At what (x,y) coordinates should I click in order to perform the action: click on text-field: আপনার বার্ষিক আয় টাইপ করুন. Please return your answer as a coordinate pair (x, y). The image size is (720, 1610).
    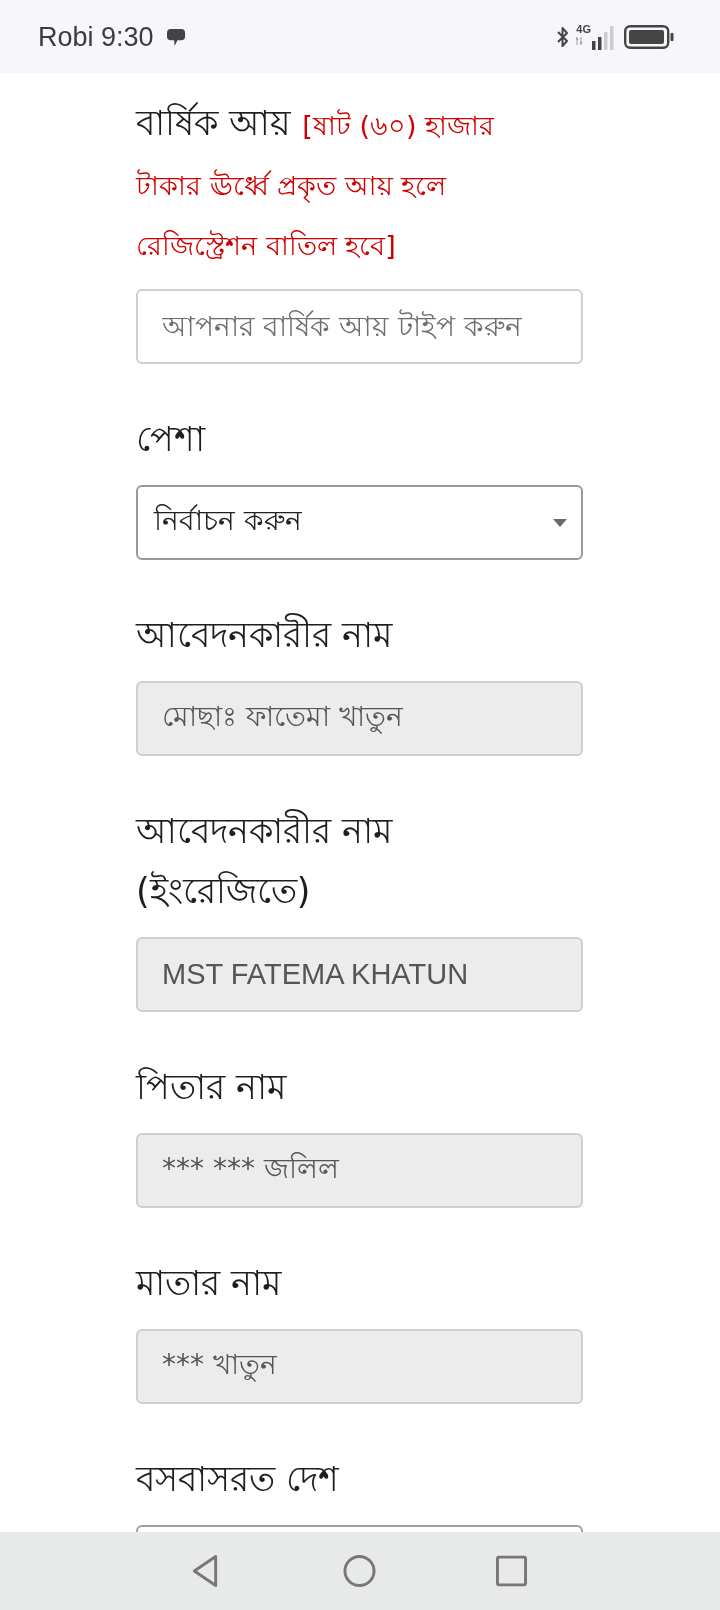
    Looking at the image, I should click on (359, 326).